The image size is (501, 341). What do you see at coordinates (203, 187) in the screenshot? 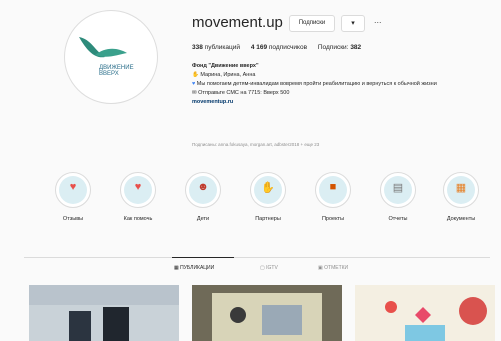
I see `kids-icon: ☻` at bounding box center [203, 187].